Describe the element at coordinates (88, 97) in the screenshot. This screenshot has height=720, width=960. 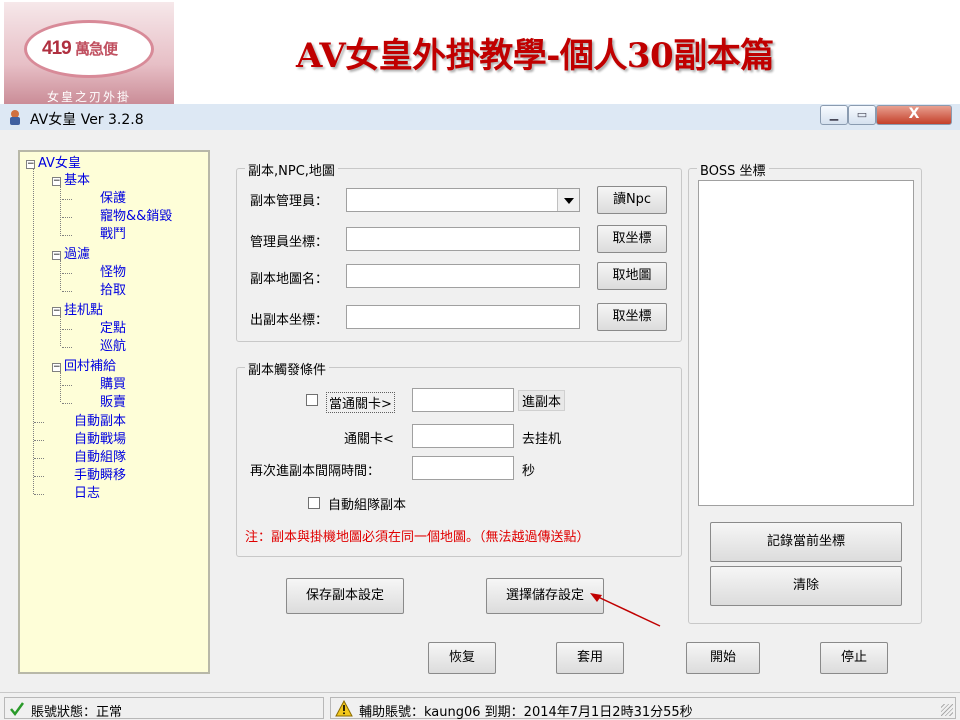
I see `logo-caption: 女皇之刃外掛` at that location.